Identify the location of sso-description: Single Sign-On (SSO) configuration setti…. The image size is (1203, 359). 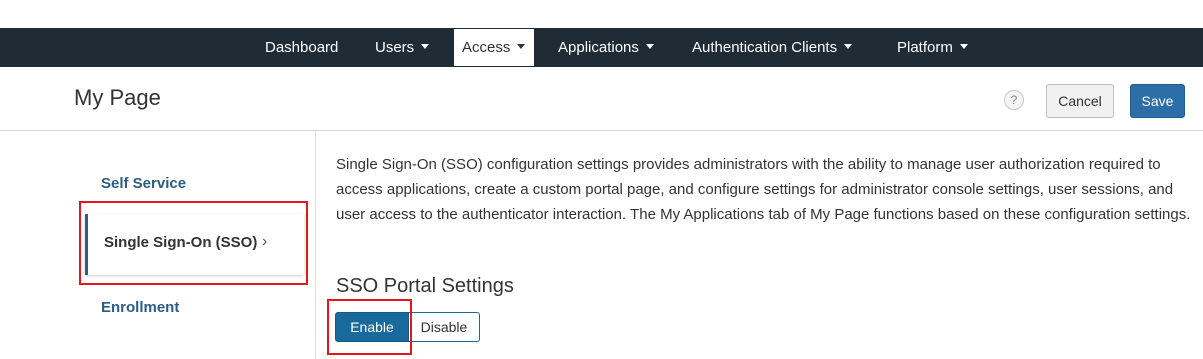
(763, 189).